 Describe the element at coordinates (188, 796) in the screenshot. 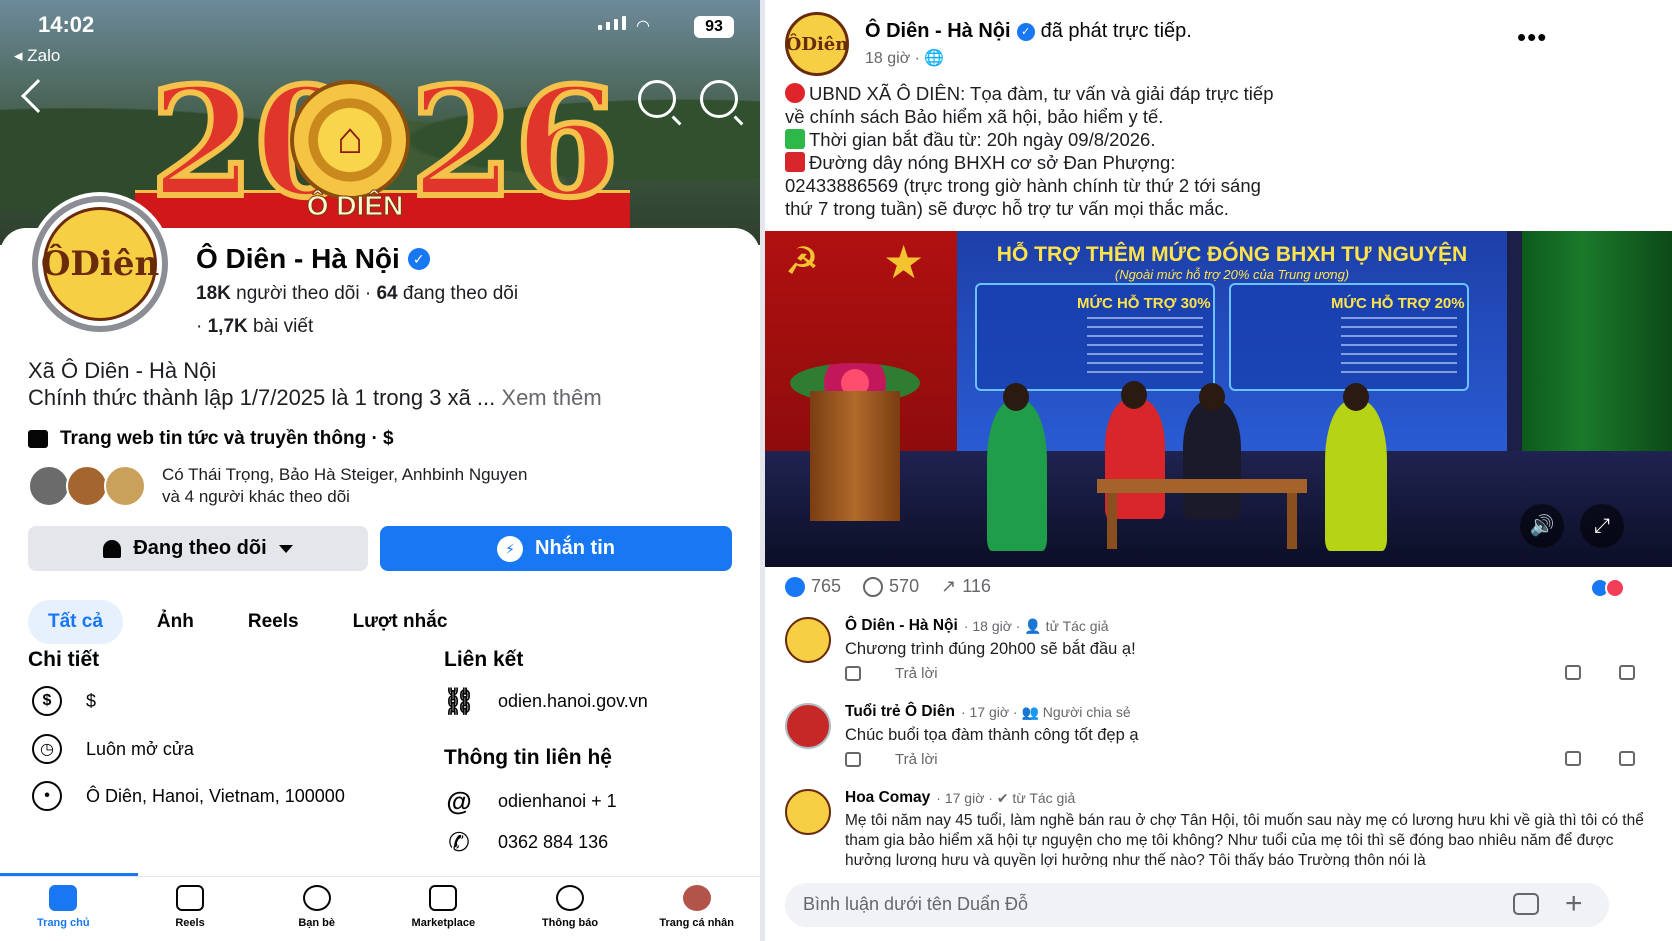

I see `detail-address: • Ô Diên, Hanoi, Vietnam, 100000` at that location.